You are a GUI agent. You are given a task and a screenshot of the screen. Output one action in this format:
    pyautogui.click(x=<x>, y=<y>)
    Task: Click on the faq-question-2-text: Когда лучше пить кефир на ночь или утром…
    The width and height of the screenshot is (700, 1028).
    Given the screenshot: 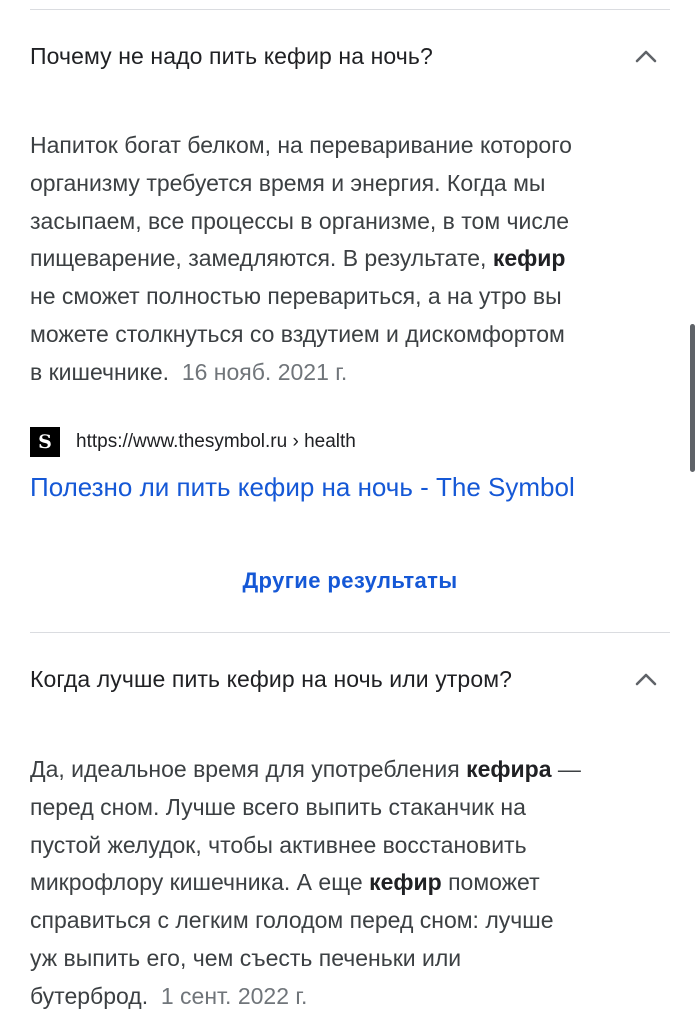 What is the action you would take?
    pyautogui.click(x=271, y=678)
    